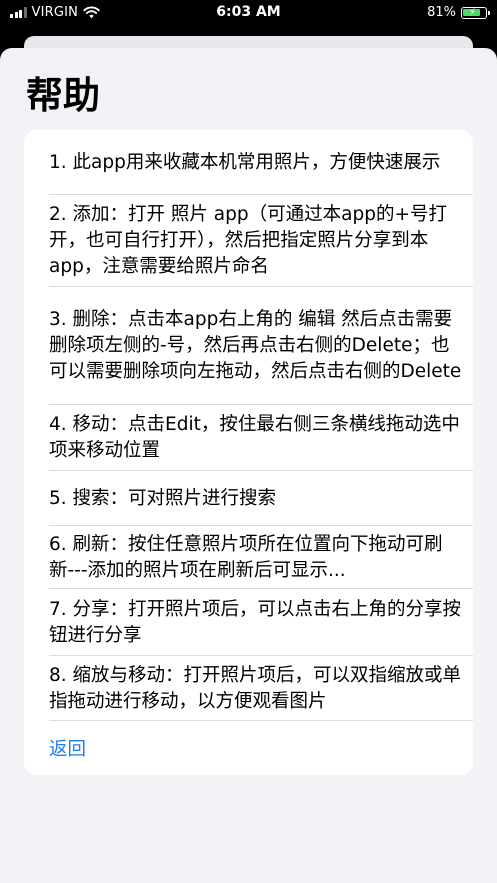 The width and height of the screenshot is (497, 883). What do you see at coordinates (248, 748) in the screenshot?
I see `back-row: 返回` at bounding box center [248, 748].